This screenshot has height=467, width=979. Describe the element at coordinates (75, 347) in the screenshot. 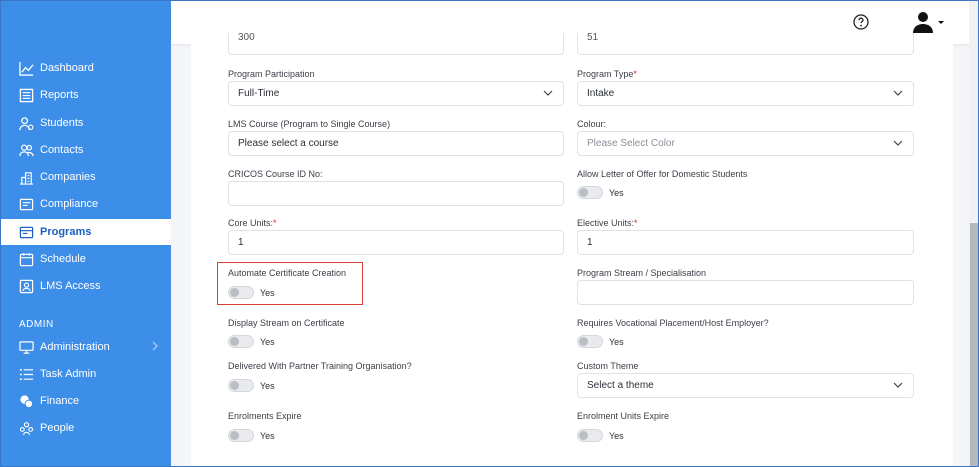

I see `sidebar-item-label: Administration` at that location.